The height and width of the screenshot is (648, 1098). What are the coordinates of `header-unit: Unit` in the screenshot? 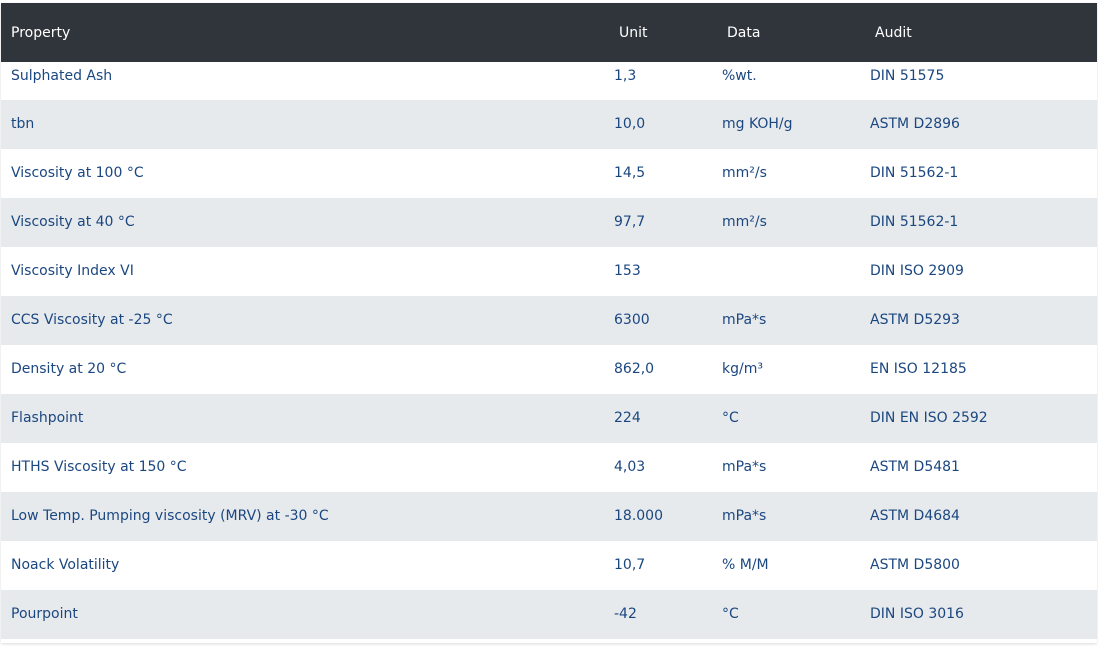 It's located at (633, 33).